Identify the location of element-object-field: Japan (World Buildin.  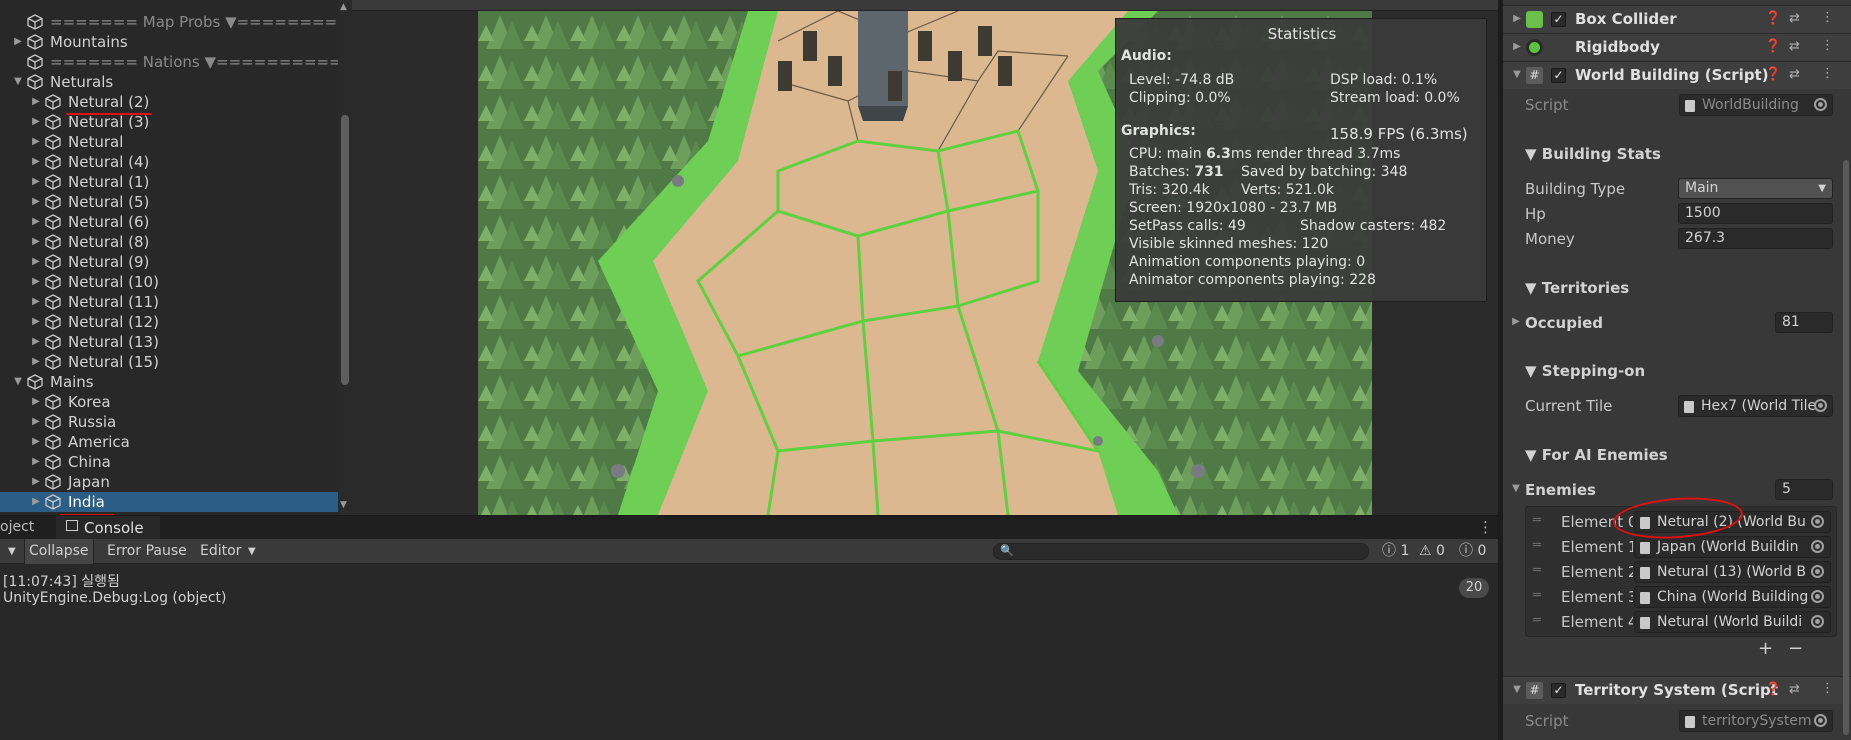
(1732, 547).